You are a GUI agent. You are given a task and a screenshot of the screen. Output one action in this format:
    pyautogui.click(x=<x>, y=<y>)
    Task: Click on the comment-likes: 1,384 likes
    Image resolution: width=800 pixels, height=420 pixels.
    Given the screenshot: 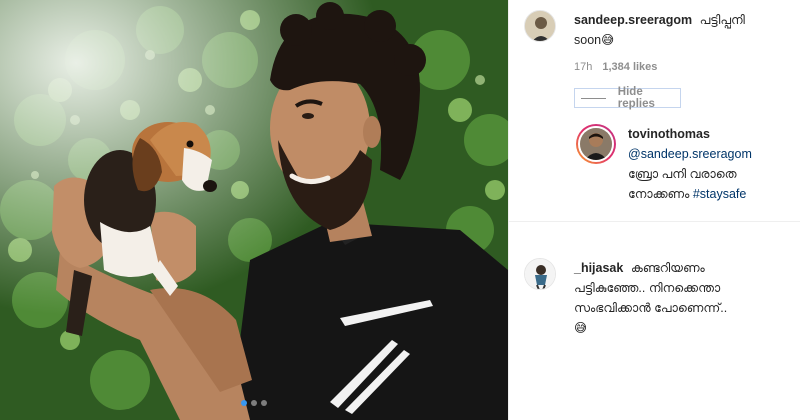 What is the action you would take?
    pyautogui.click(x=629, y=67)
    